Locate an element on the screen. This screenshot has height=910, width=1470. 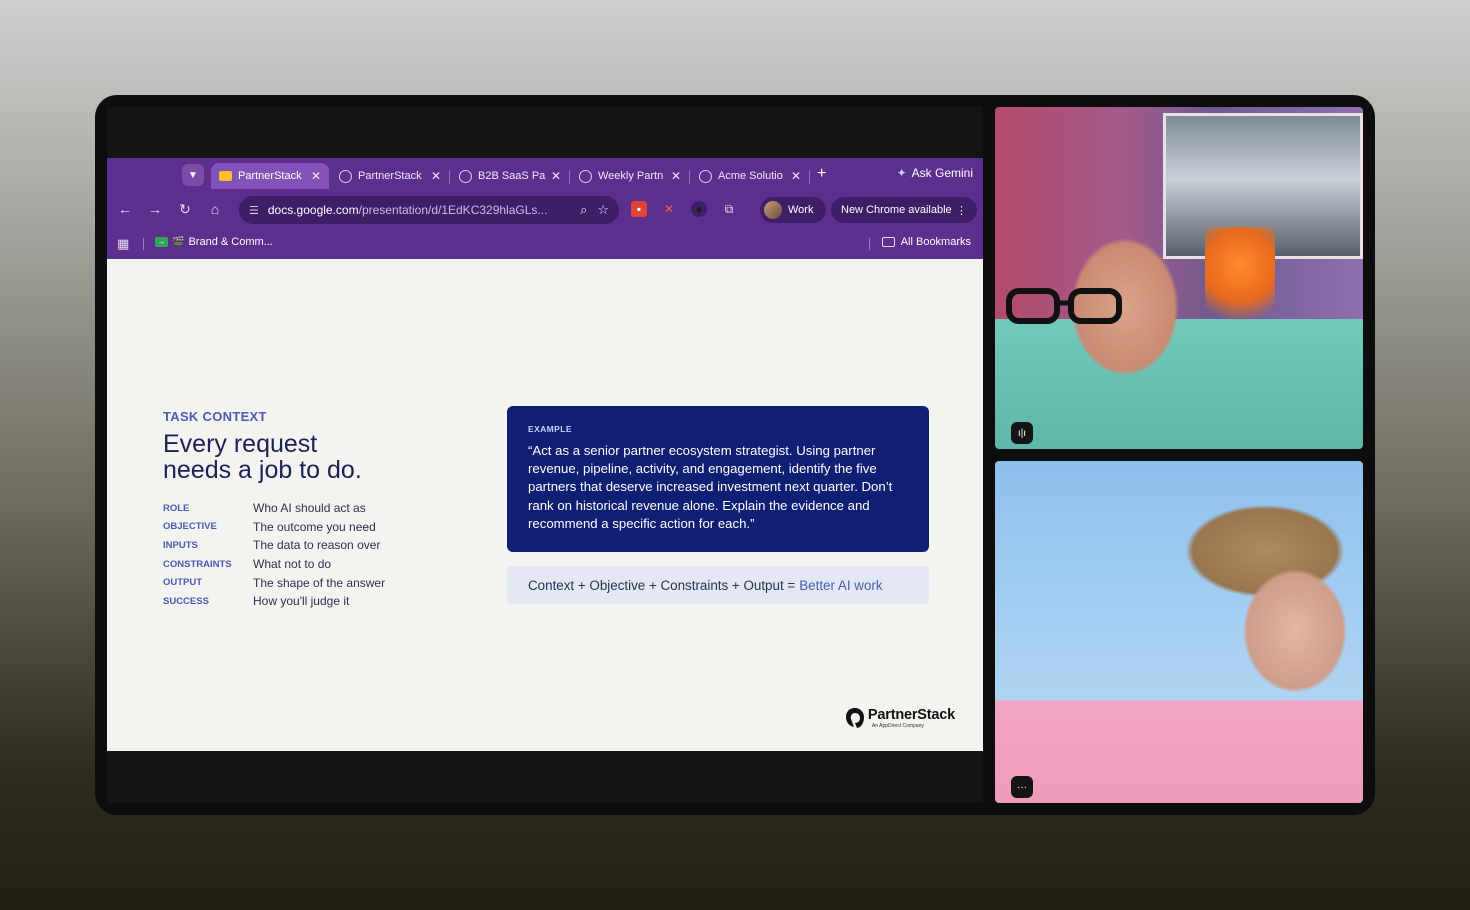
folder-icon is located at coordinates (888, 242).